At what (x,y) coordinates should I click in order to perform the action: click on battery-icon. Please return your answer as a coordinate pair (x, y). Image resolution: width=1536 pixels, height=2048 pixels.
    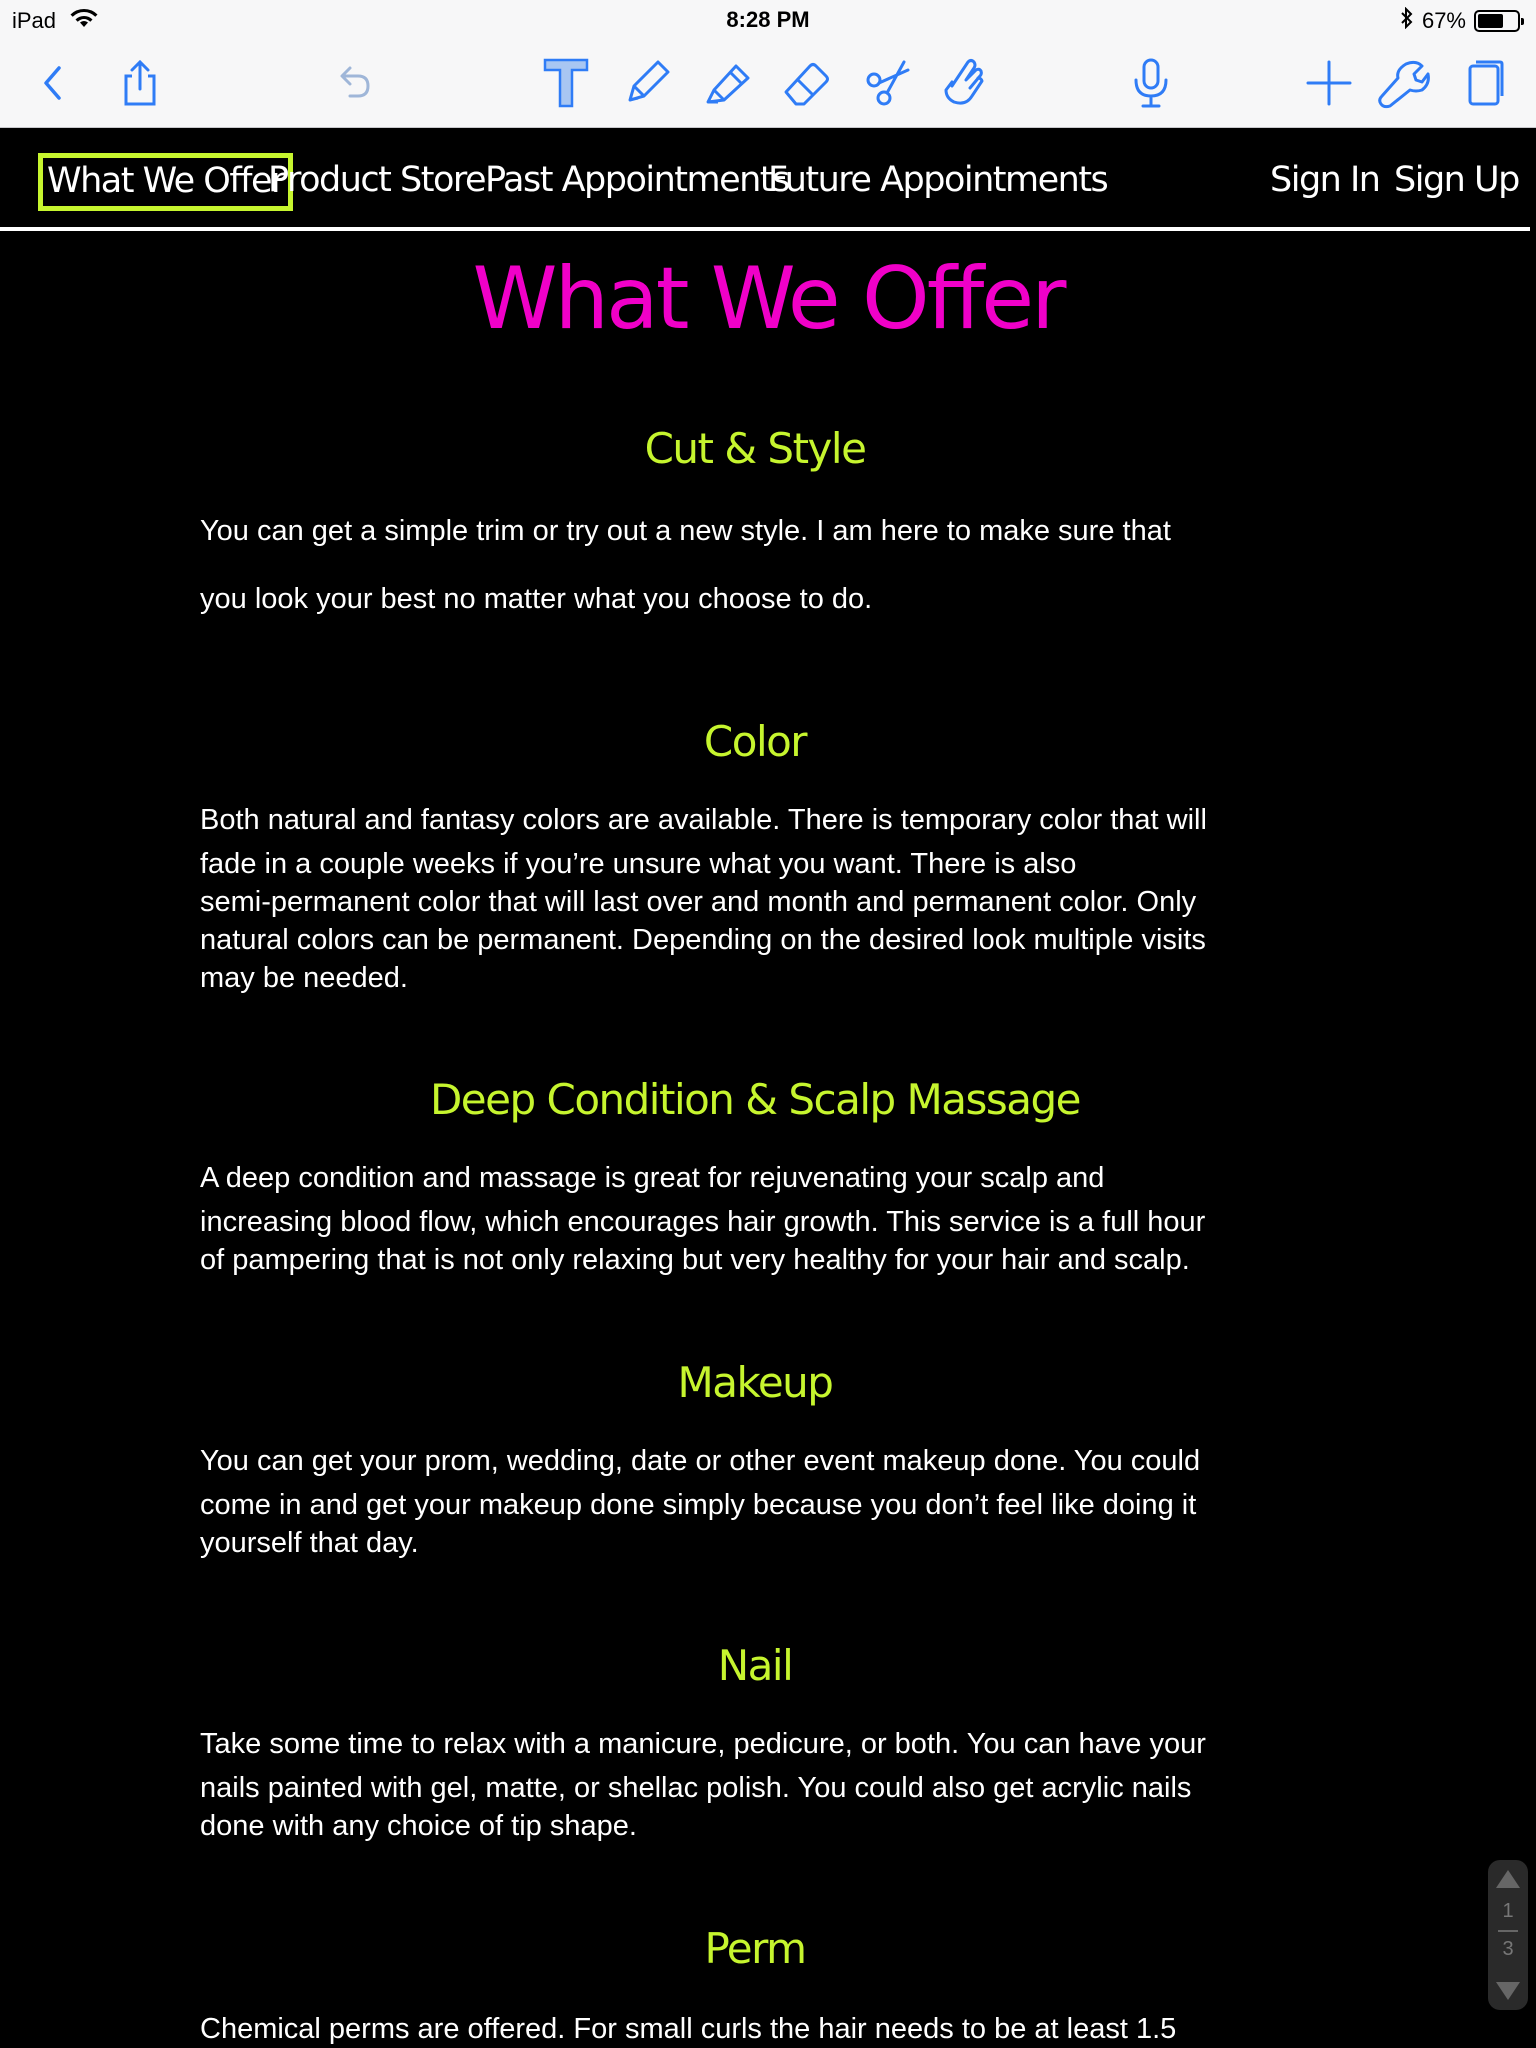
    Looking at the image, I should click on (1499, 21).